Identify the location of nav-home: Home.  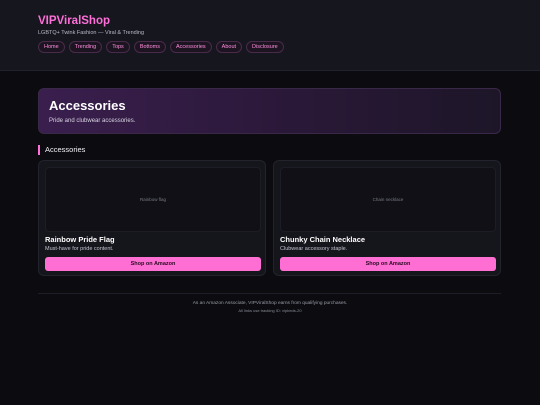
(51, 47).